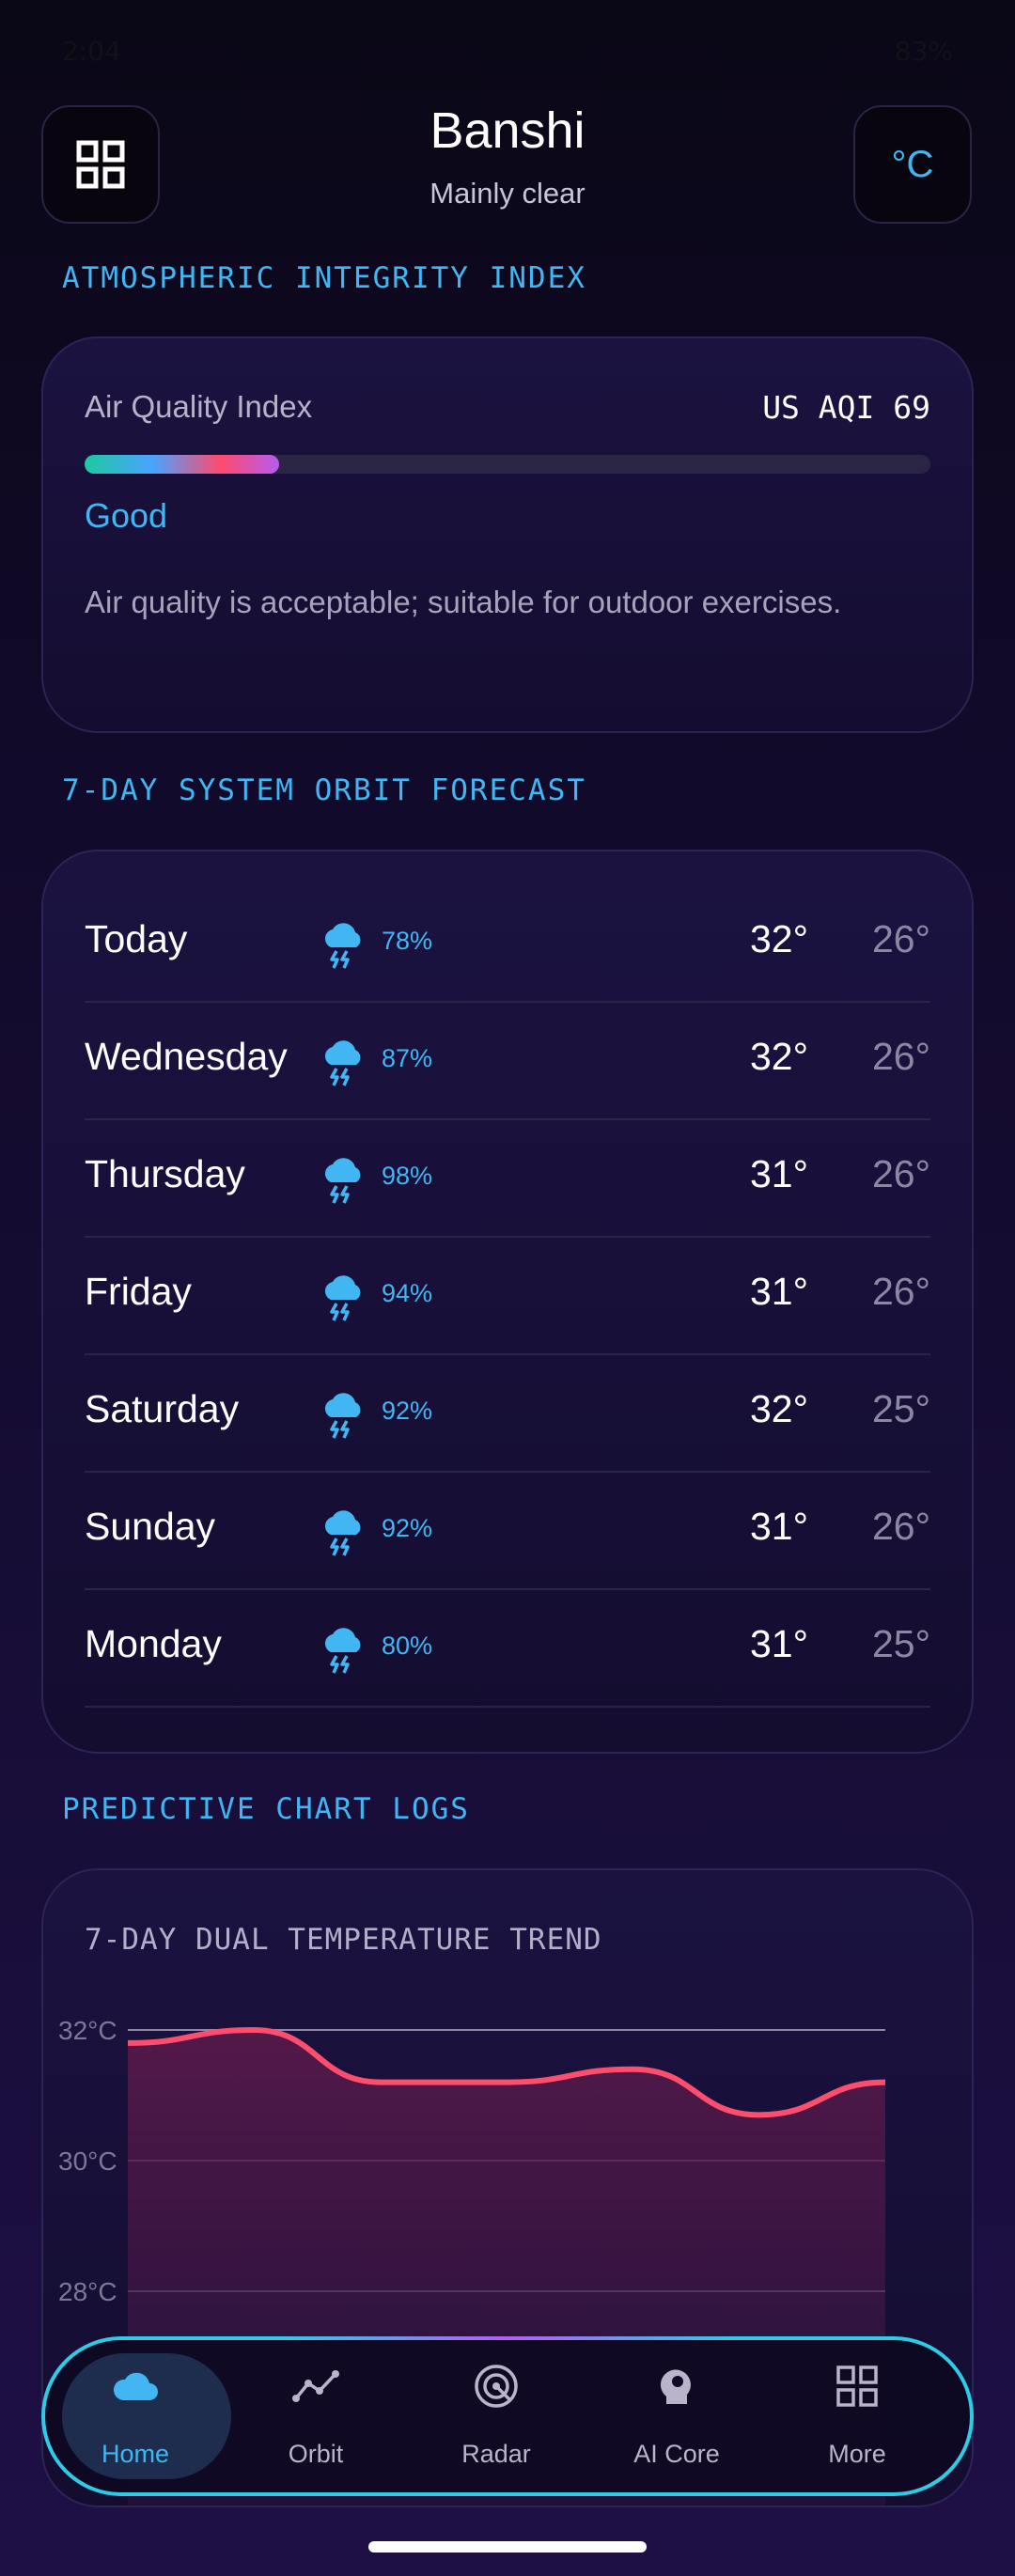 The height and width of the screenshot is (2576, 1015). I want to click on nav-orbit: Orbit, so click(316, 2416).